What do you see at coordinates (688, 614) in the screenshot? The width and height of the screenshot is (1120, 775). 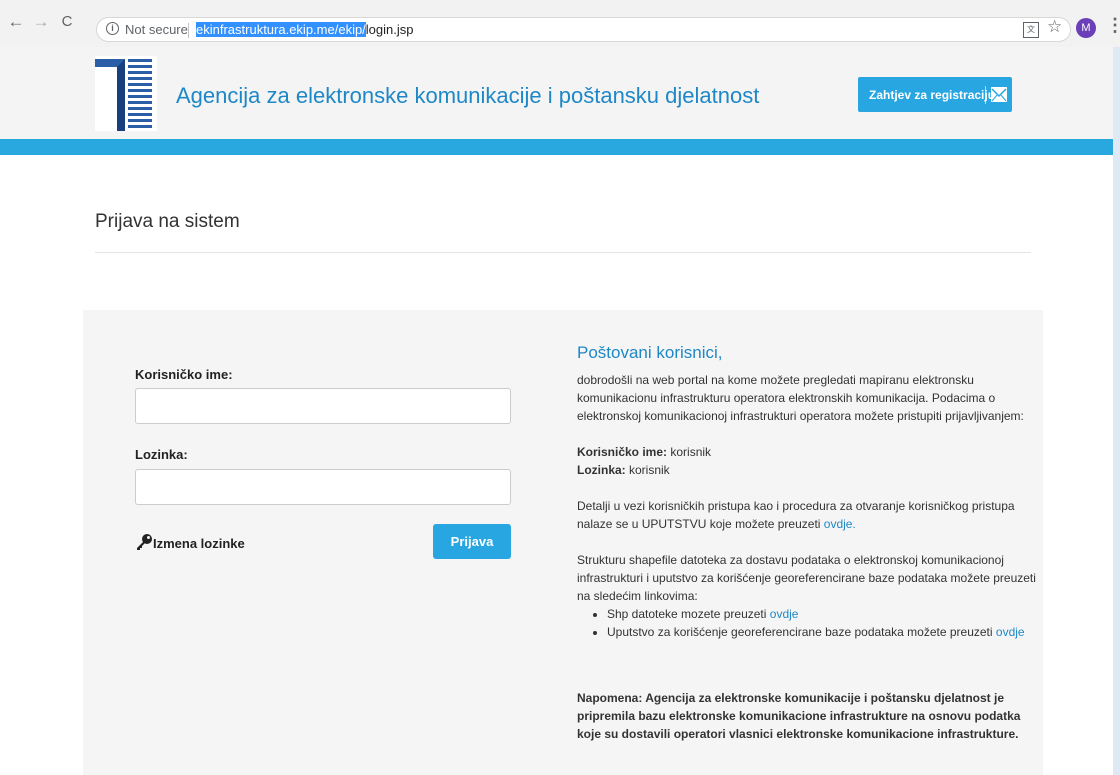 I see `list-item-text: Shp datoteke mozete preuzeti` at bounding box center [688, 614].